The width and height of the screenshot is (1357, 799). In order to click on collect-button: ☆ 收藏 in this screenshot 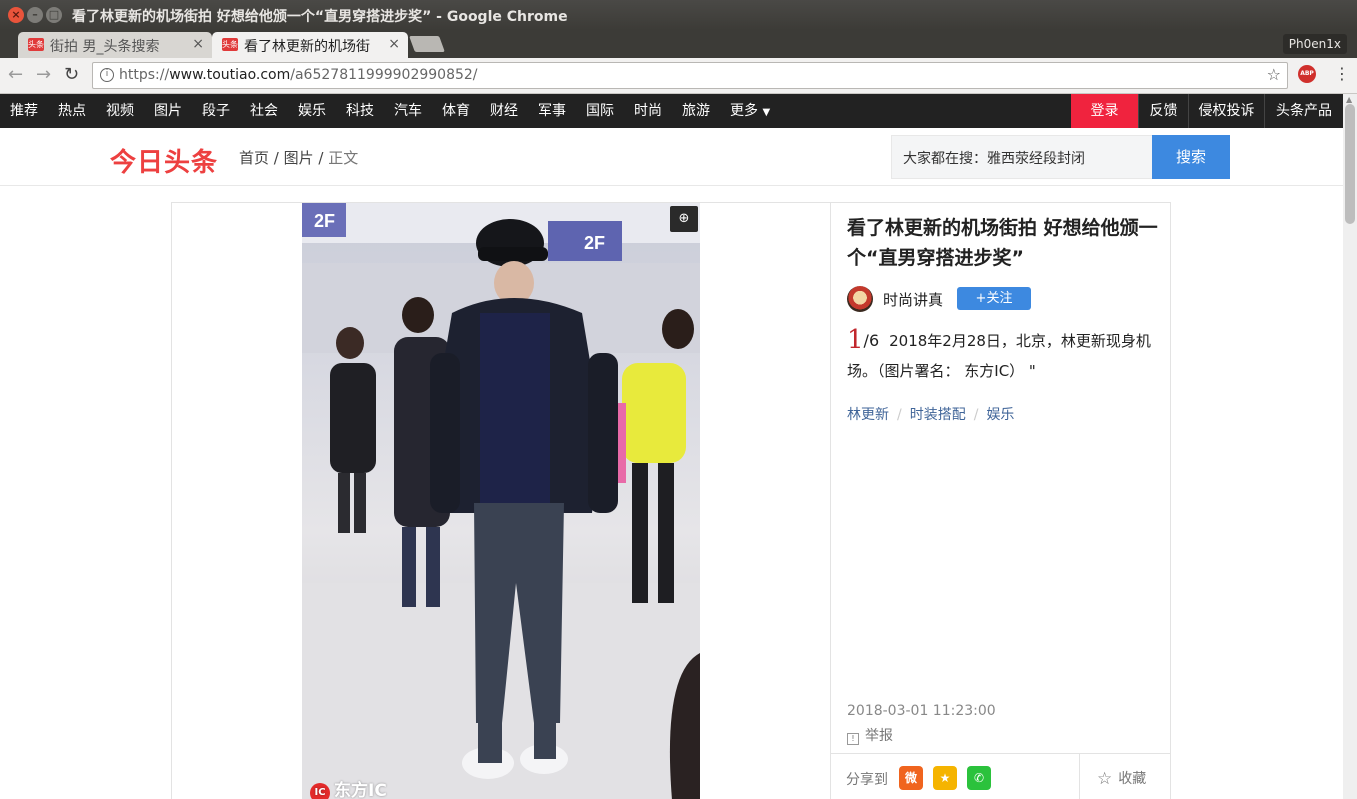, I will do `click(1121, 778)`.